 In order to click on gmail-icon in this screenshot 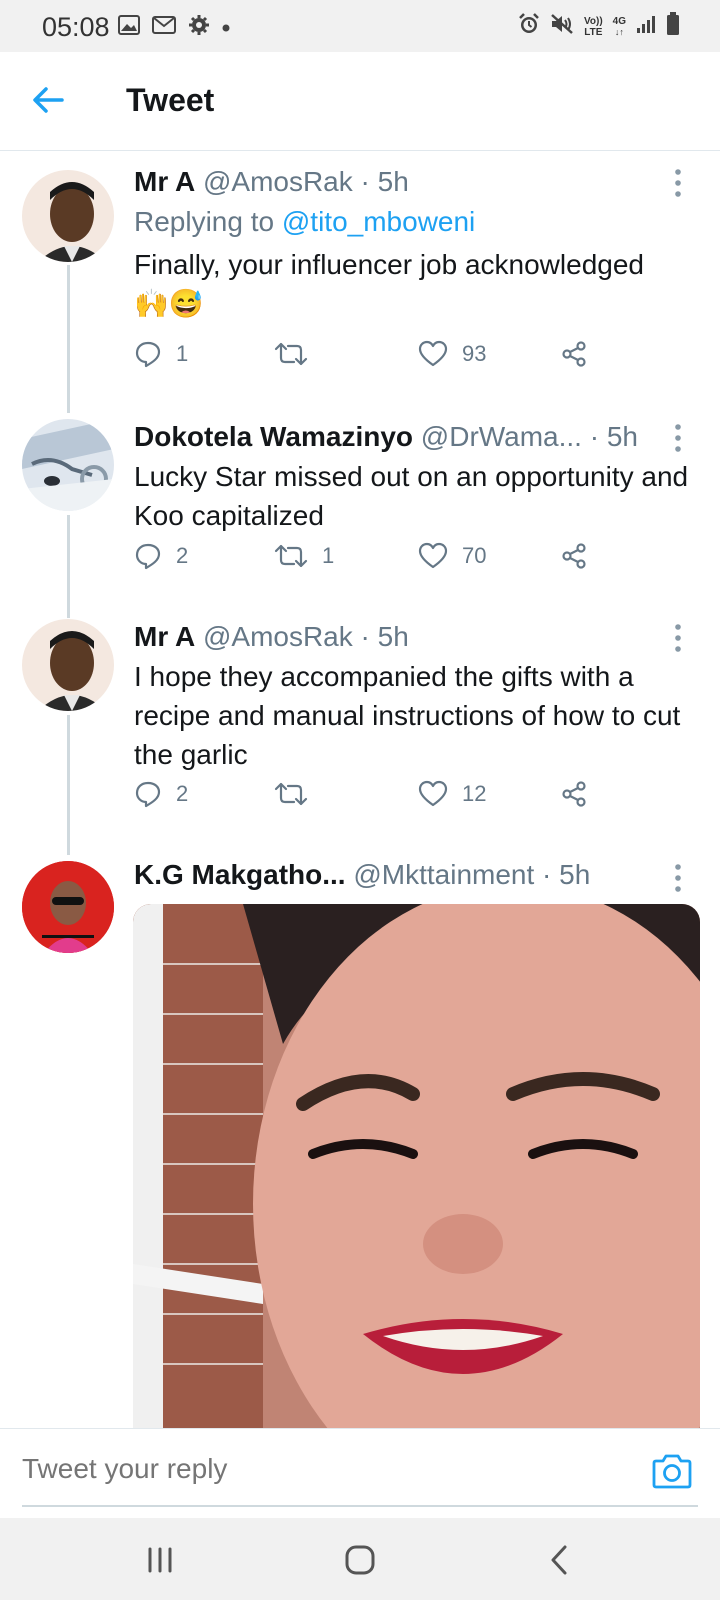, I will do `click(164, 27)`.